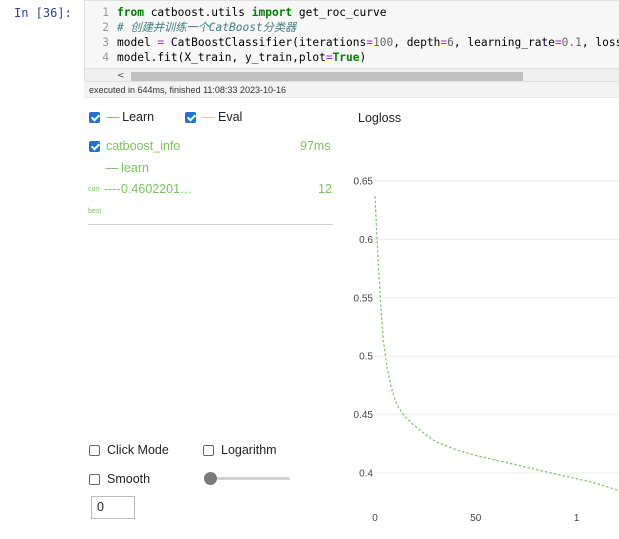 The height and width of the screenshot is (539, 619). I want to click on code-token: from, so click(130, 12).